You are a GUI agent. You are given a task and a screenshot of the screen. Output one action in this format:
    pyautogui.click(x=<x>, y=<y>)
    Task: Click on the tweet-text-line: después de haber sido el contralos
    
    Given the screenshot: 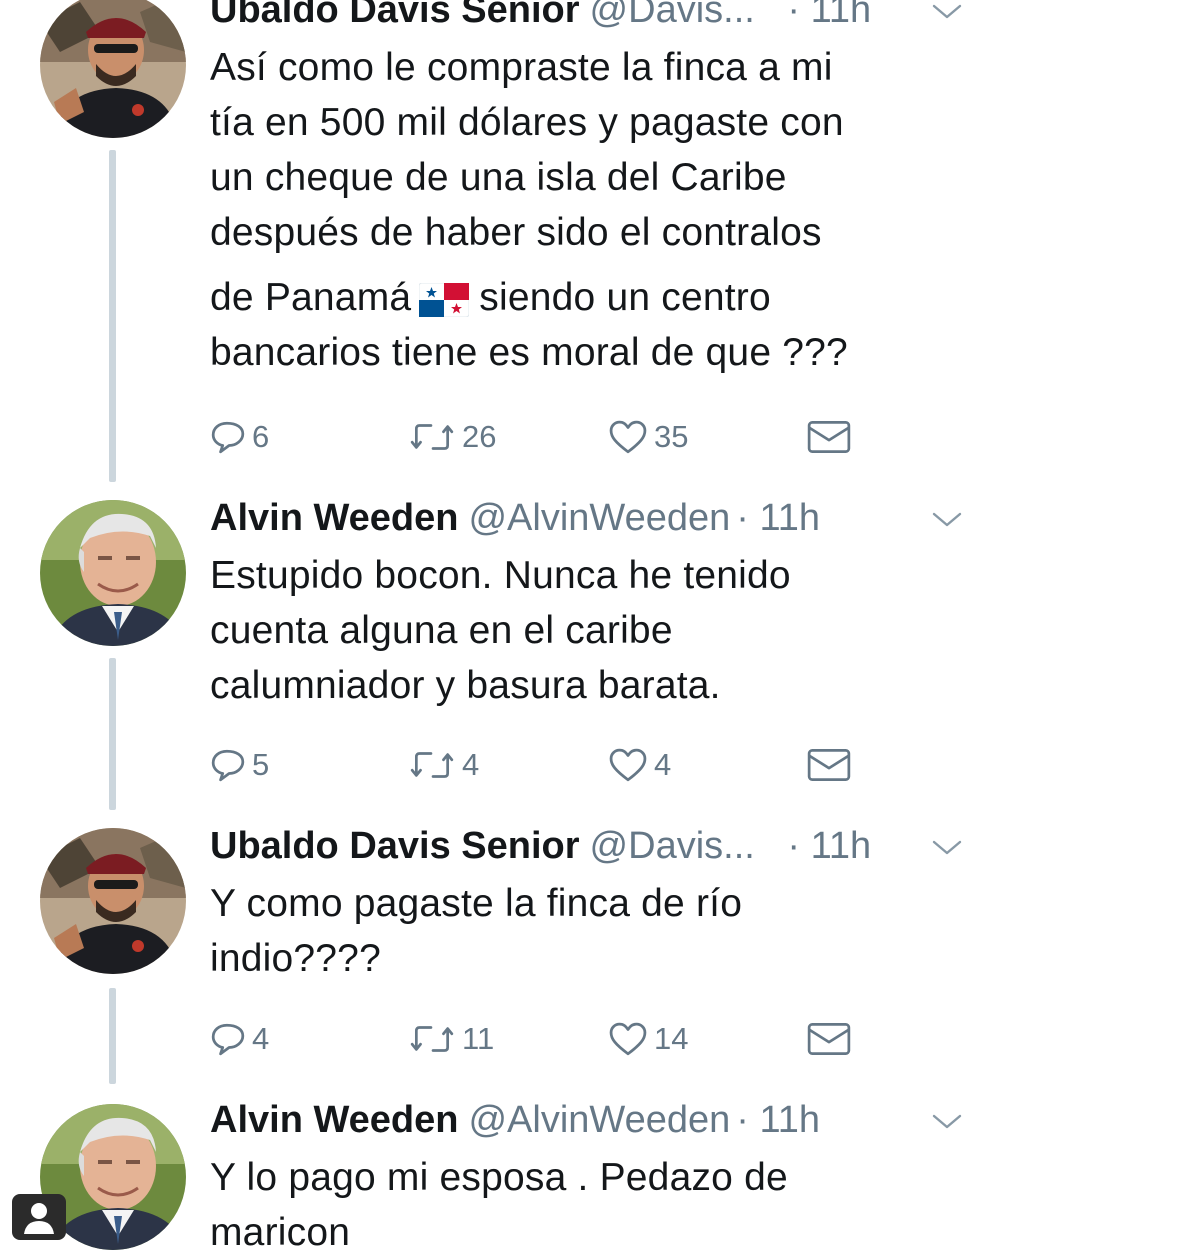 What is the action you would take?
    pyautogui.click(x=516, y=232)
    